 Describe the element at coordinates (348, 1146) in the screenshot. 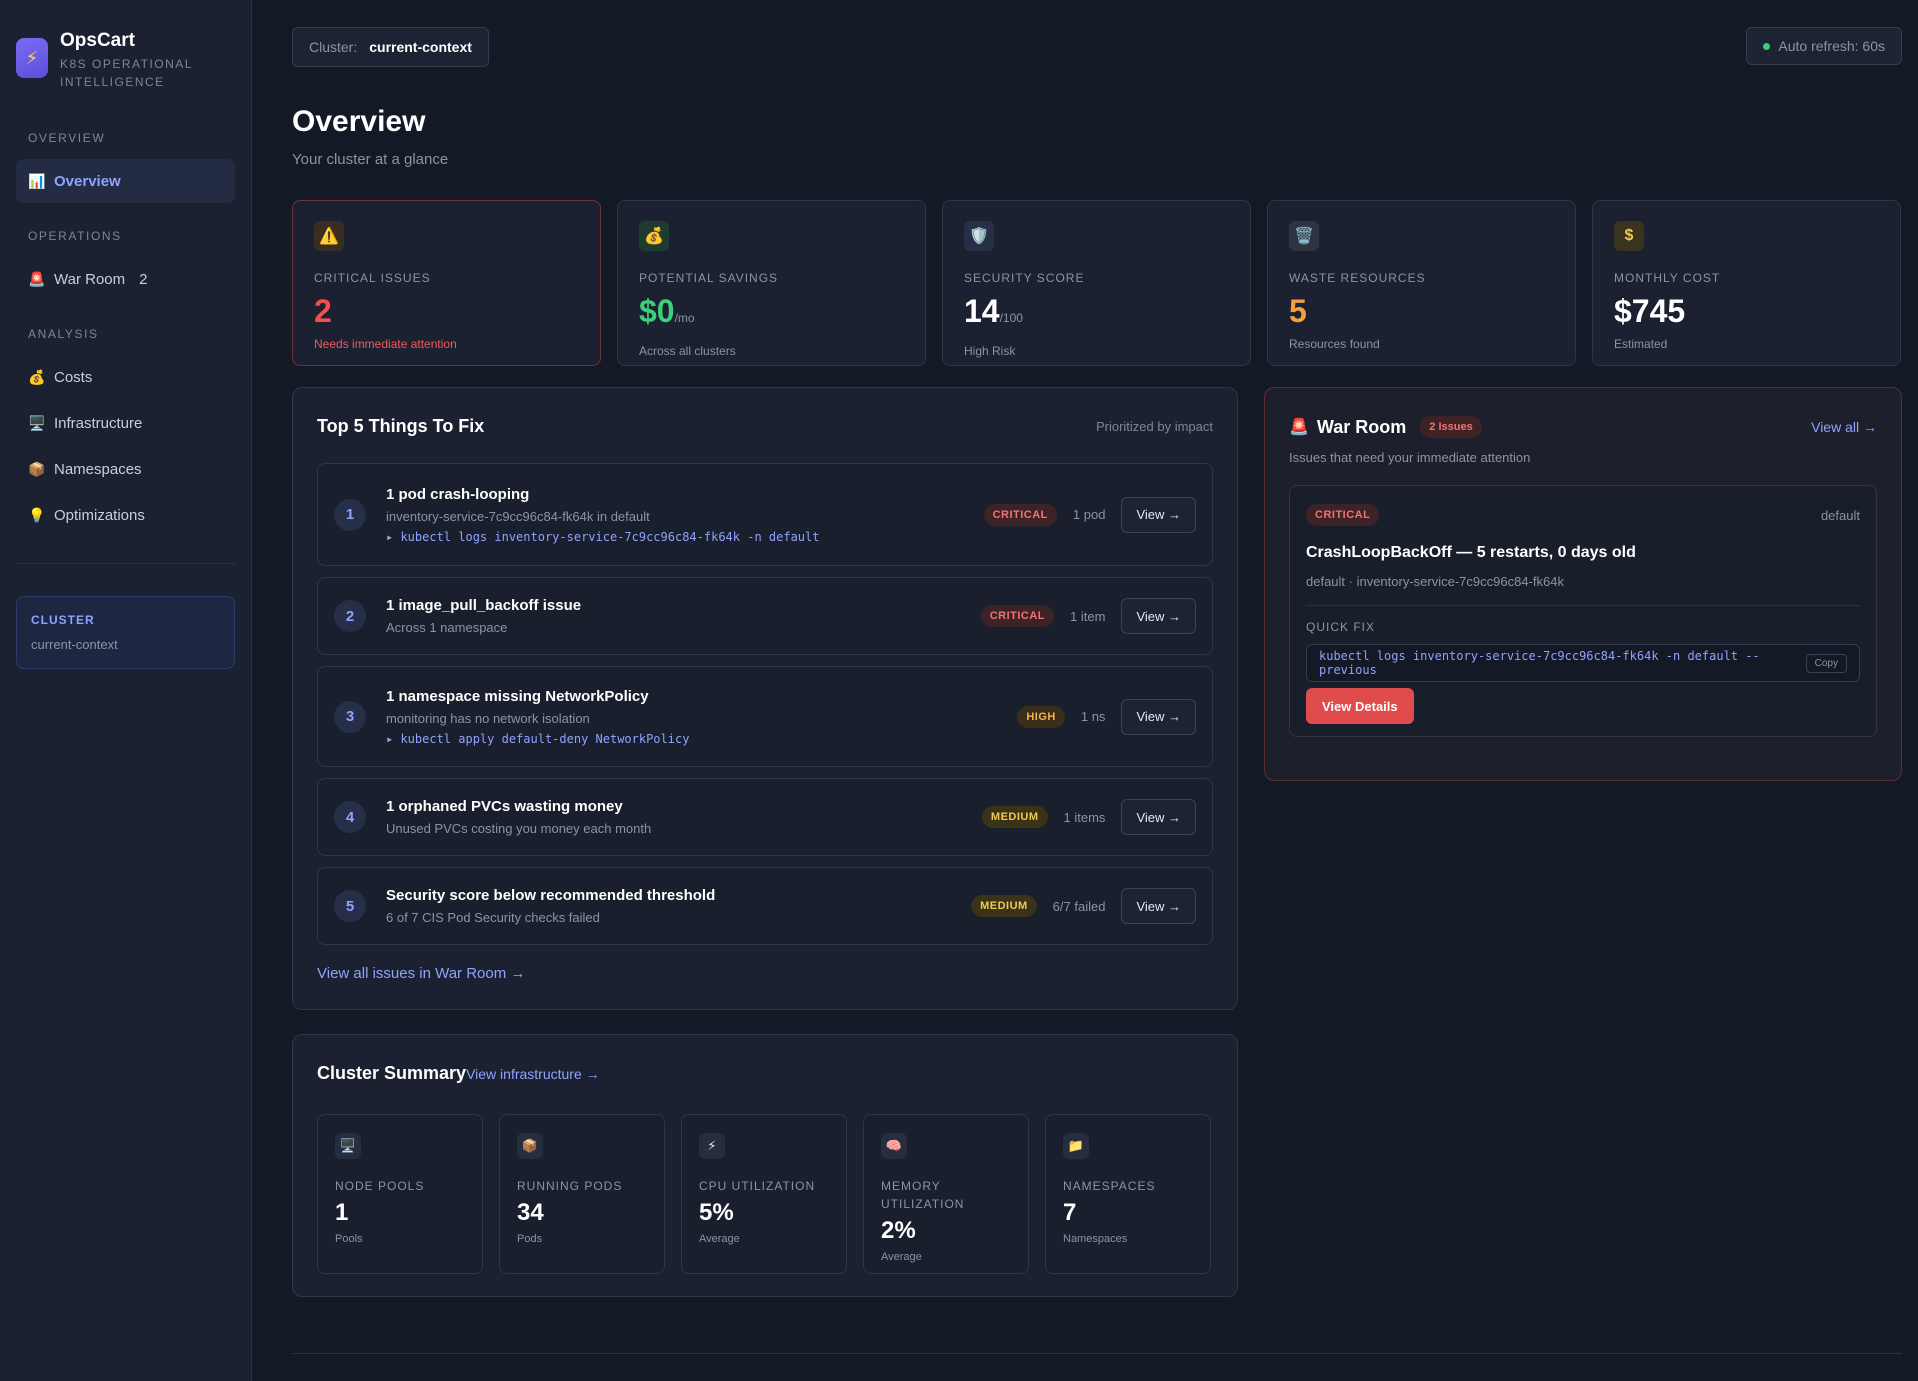

I see `monitor-icon: 🖥️` at that location.